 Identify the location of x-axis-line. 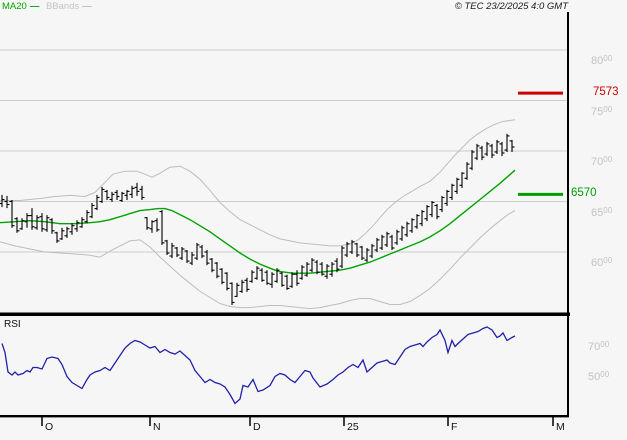
(284, 416).